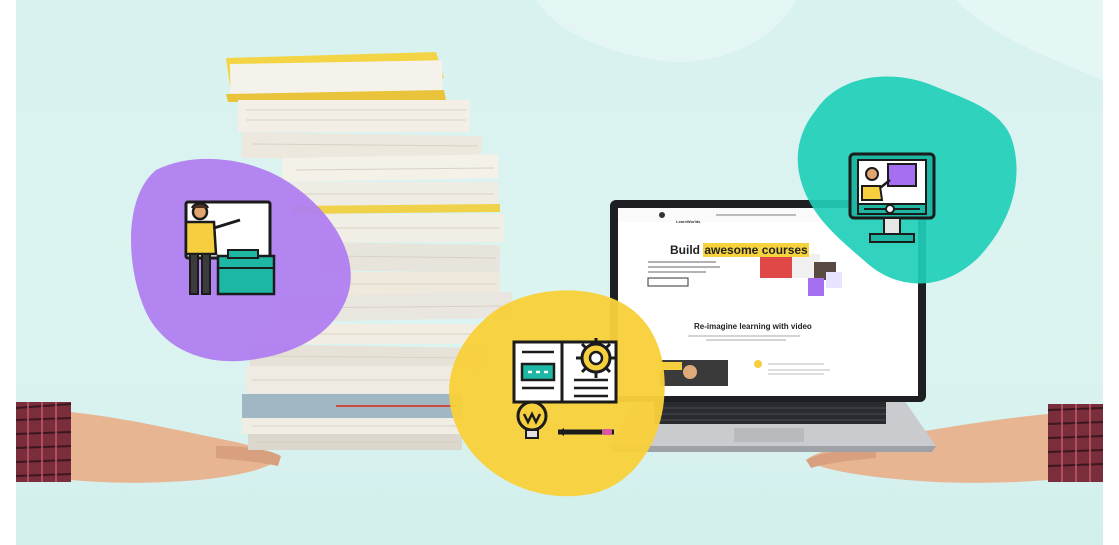 The height and width of the screenshot is (545, 1119). I want to click on left-arm, so click(148, 442).